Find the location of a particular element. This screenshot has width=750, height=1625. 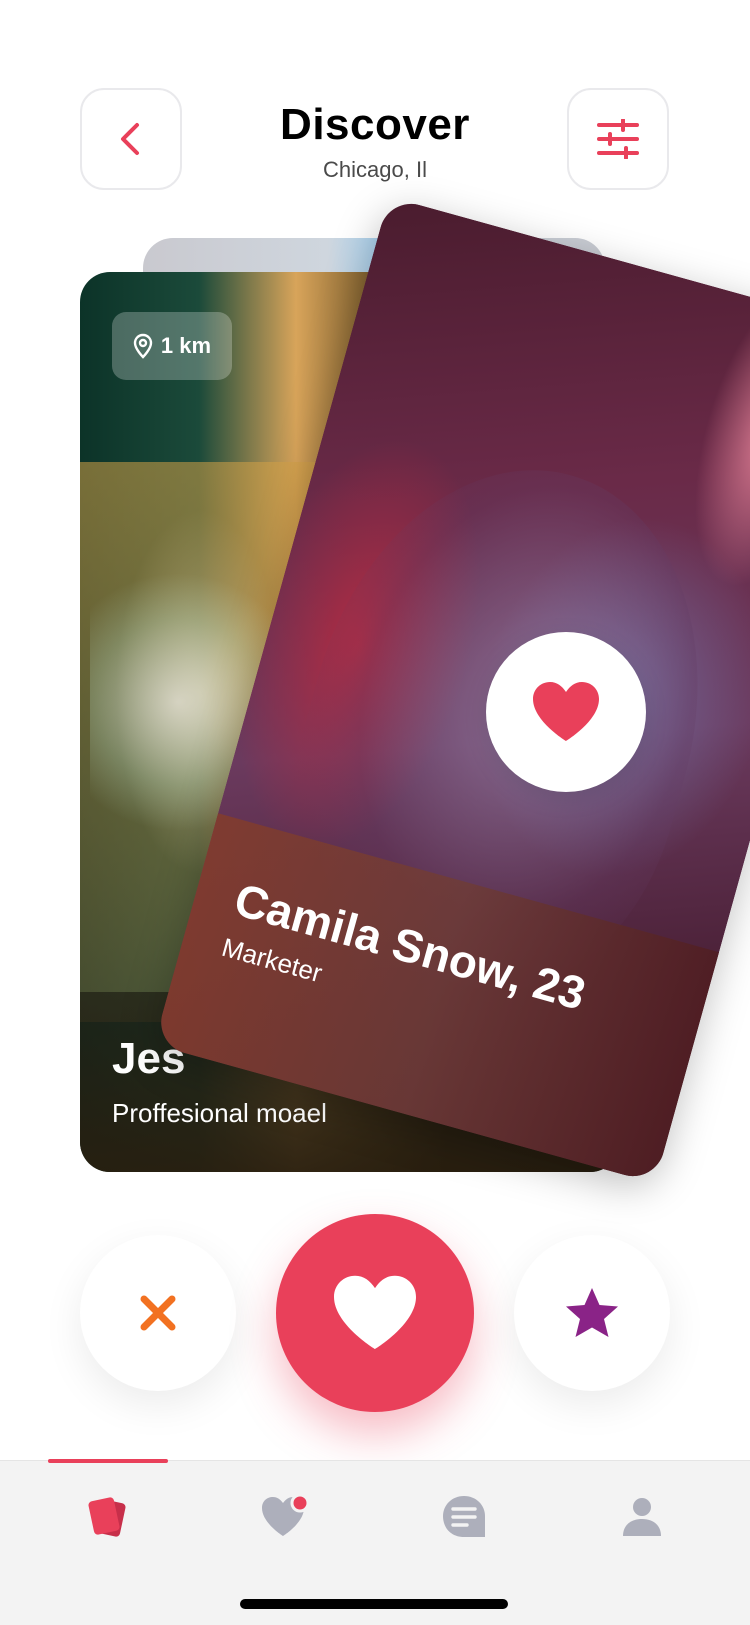

tab-messages is located at coordinates (464, 1517).